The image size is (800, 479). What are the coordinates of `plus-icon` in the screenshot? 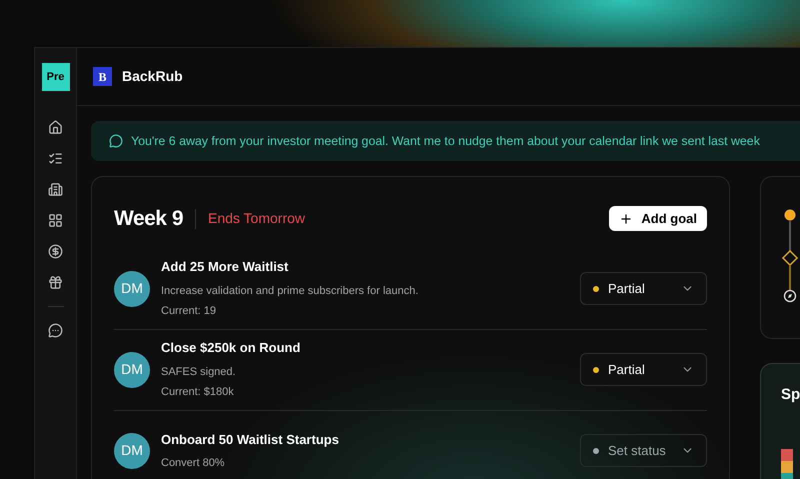 It's located at (626, 219).